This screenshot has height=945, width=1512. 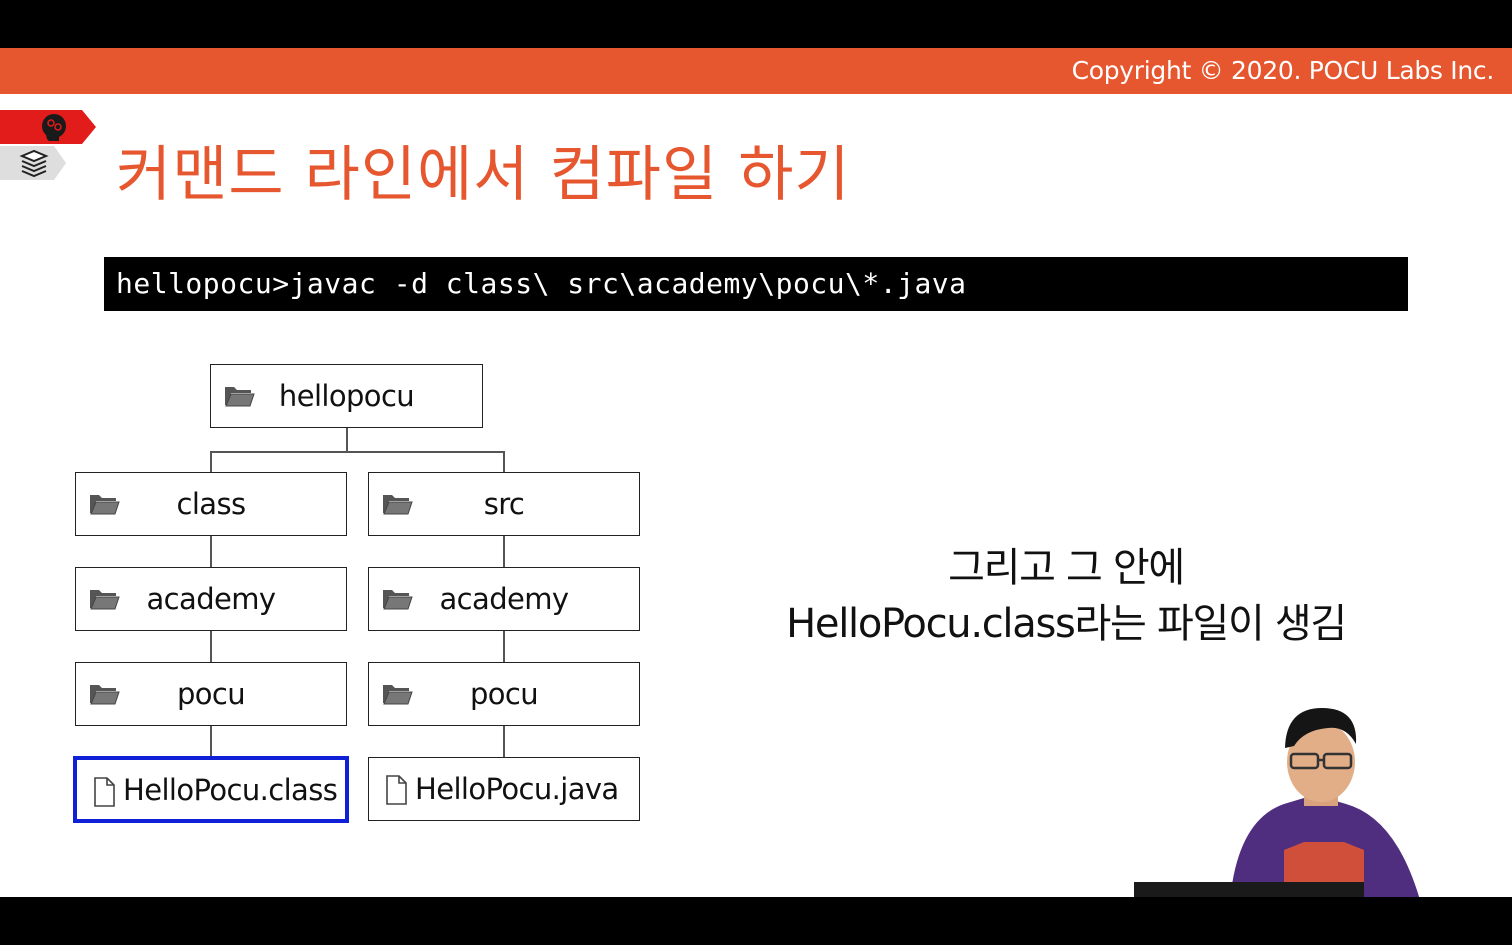 What do you see at coordinates (483, 175) in the screenshot?
I see `slide-title: 커맨드 라인에서 컴파일 하기` at bounding box center [483, 175].